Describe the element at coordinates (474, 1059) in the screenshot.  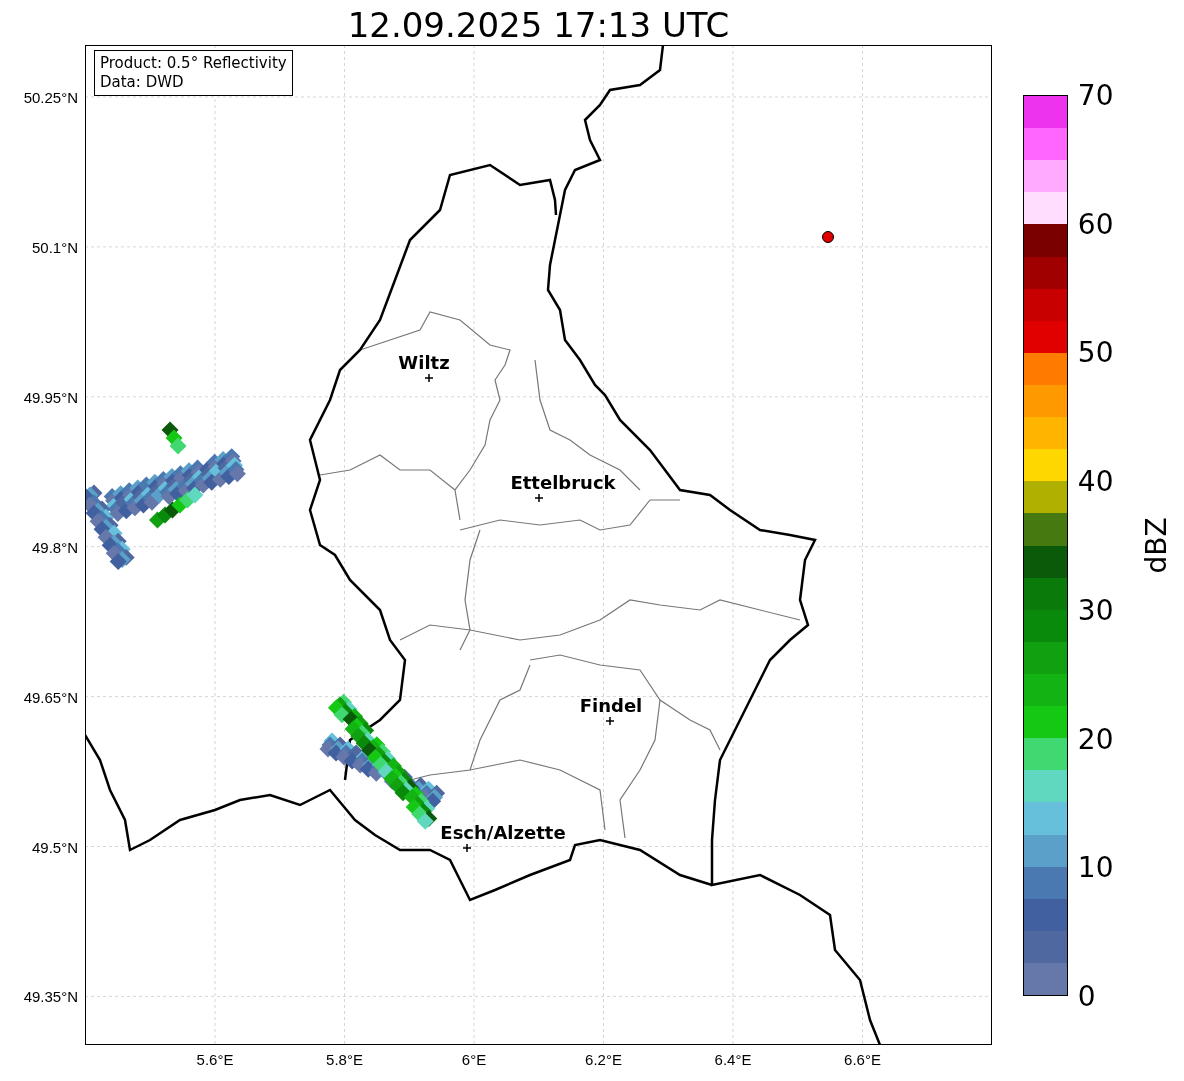
I see `longitude-label: 6°E` at that location.